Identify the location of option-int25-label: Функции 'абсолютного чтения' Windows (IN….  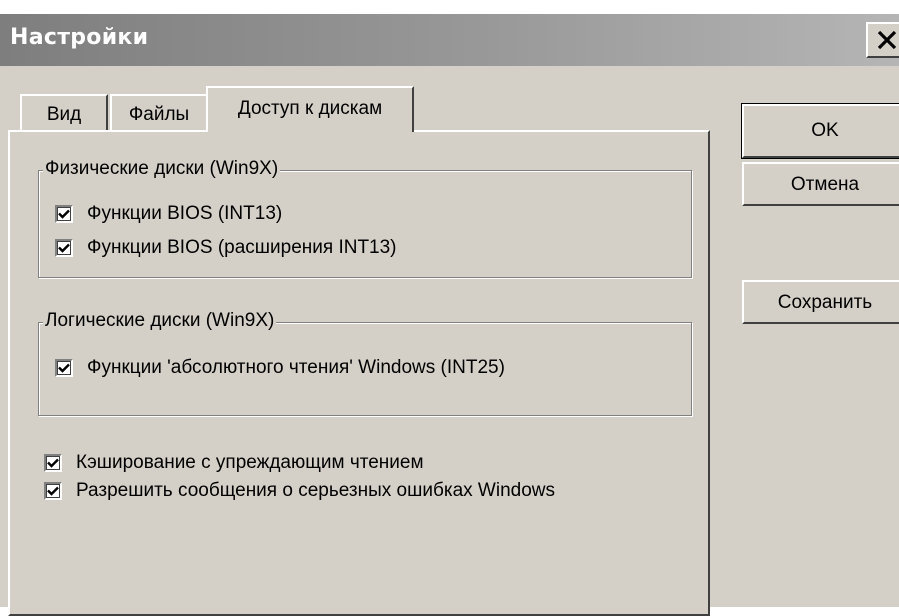
(296, 367).